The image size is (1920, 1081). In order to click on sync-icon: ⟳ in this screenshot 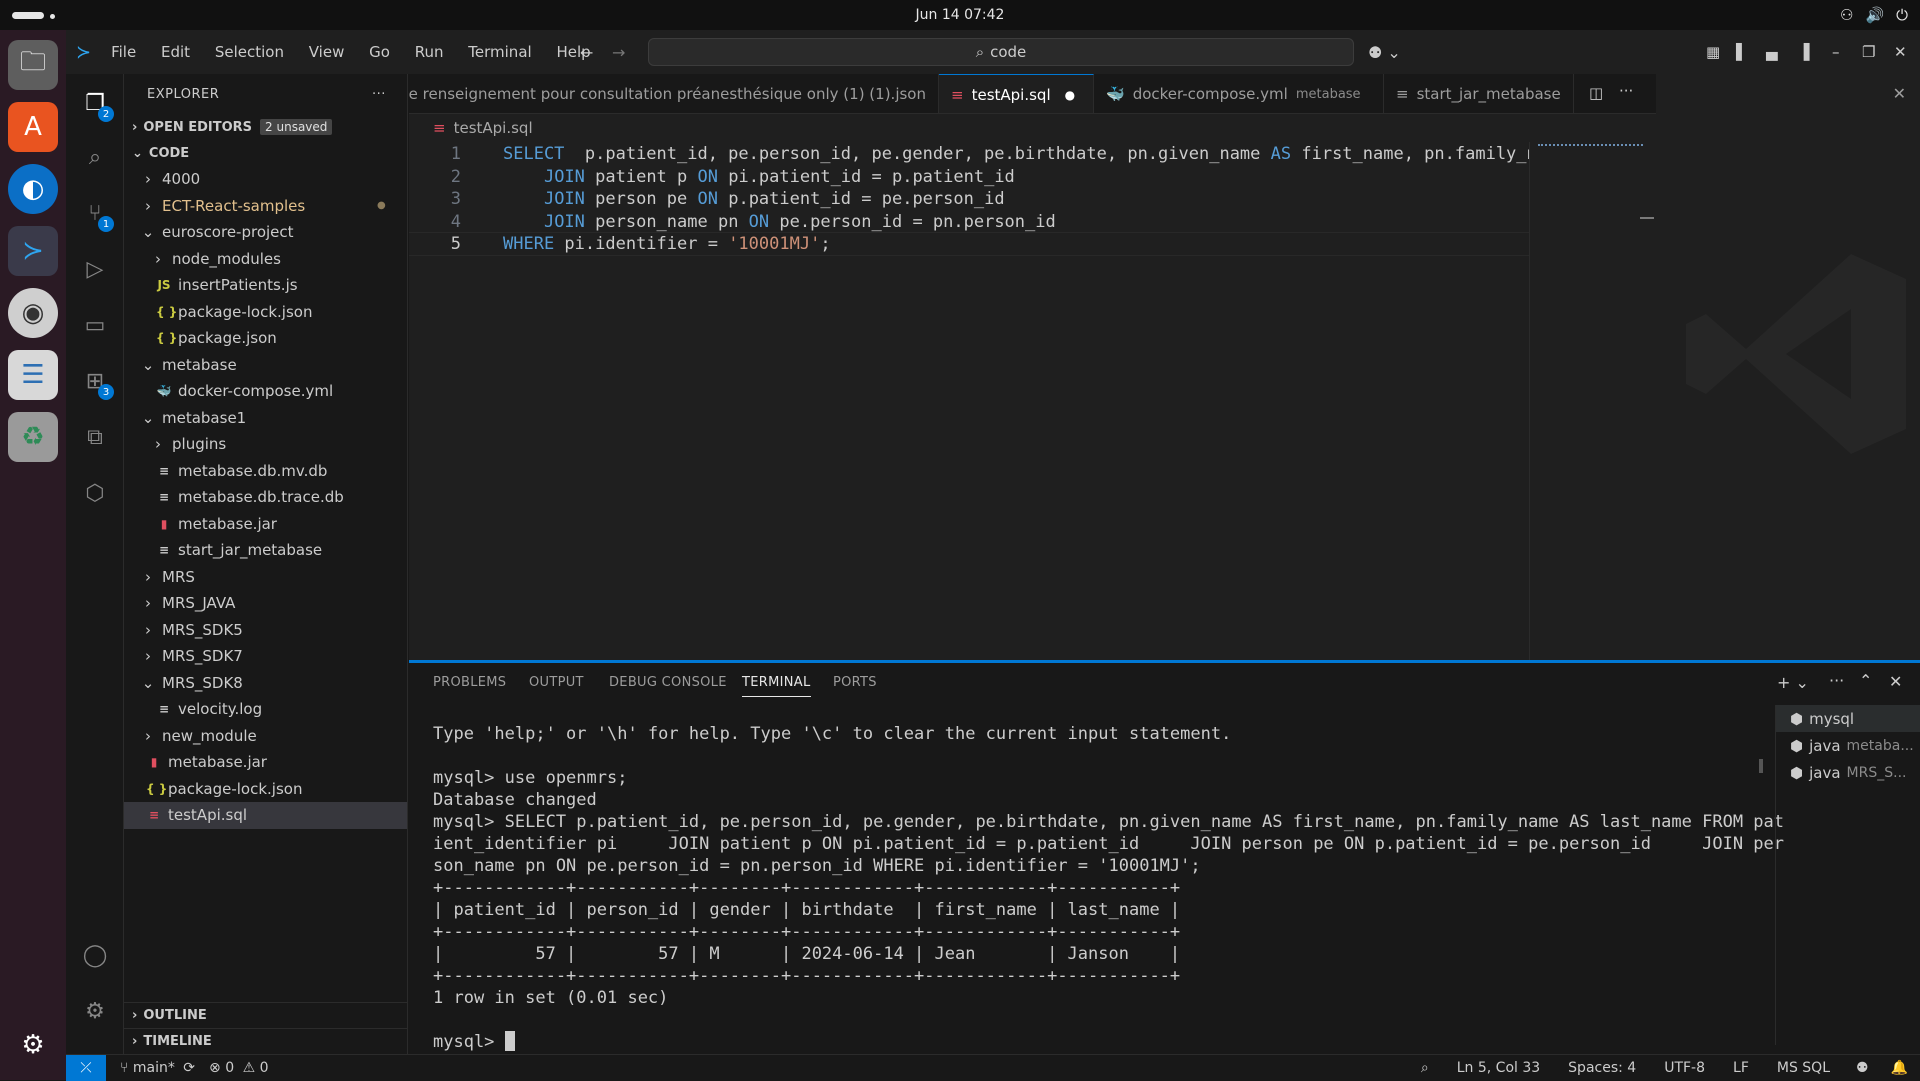, I will do `click(189, 1068)`.